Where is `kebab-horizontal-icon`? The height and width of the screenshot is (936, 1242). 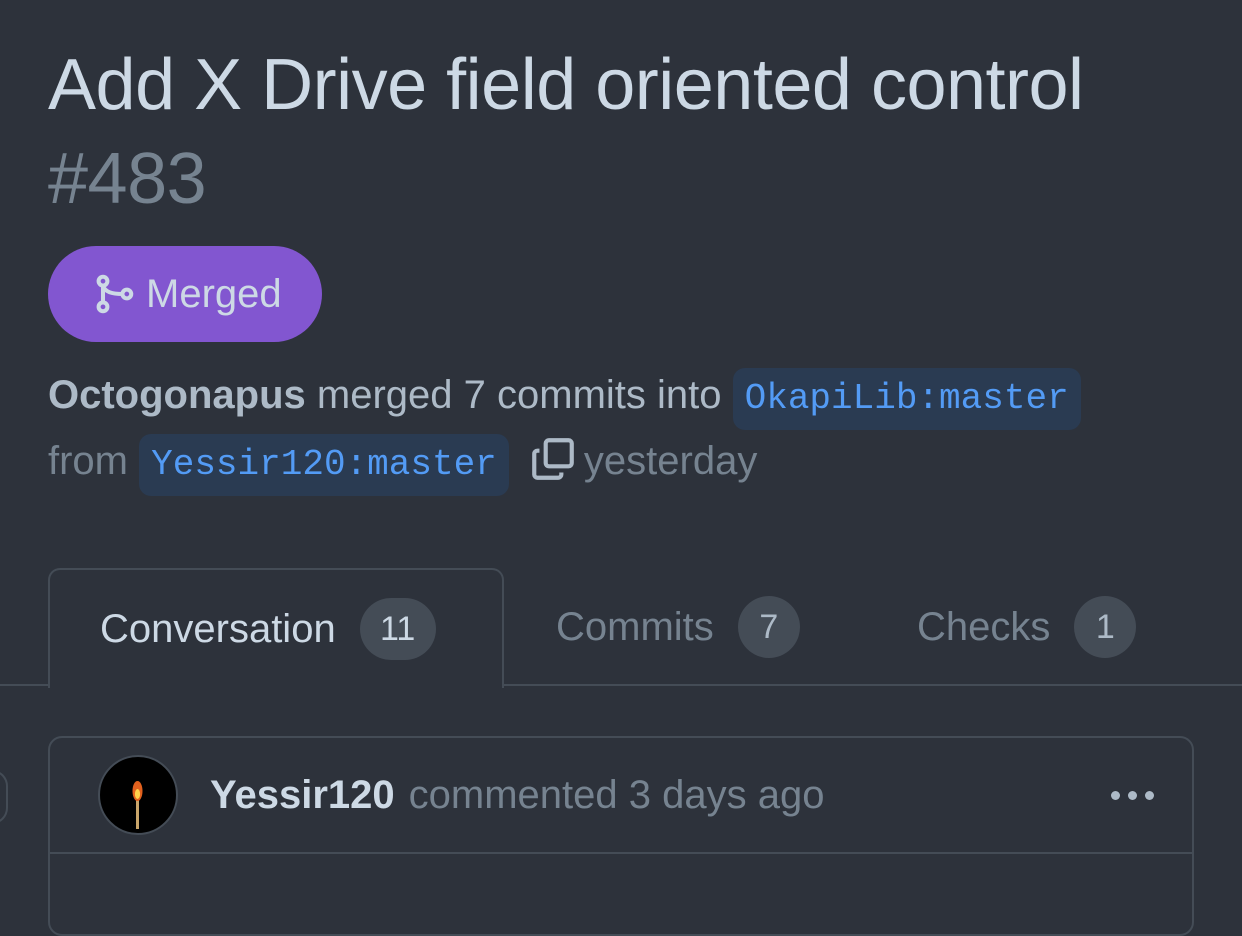 kebab-horizontal-icon is located at coordinates (1132, 795).